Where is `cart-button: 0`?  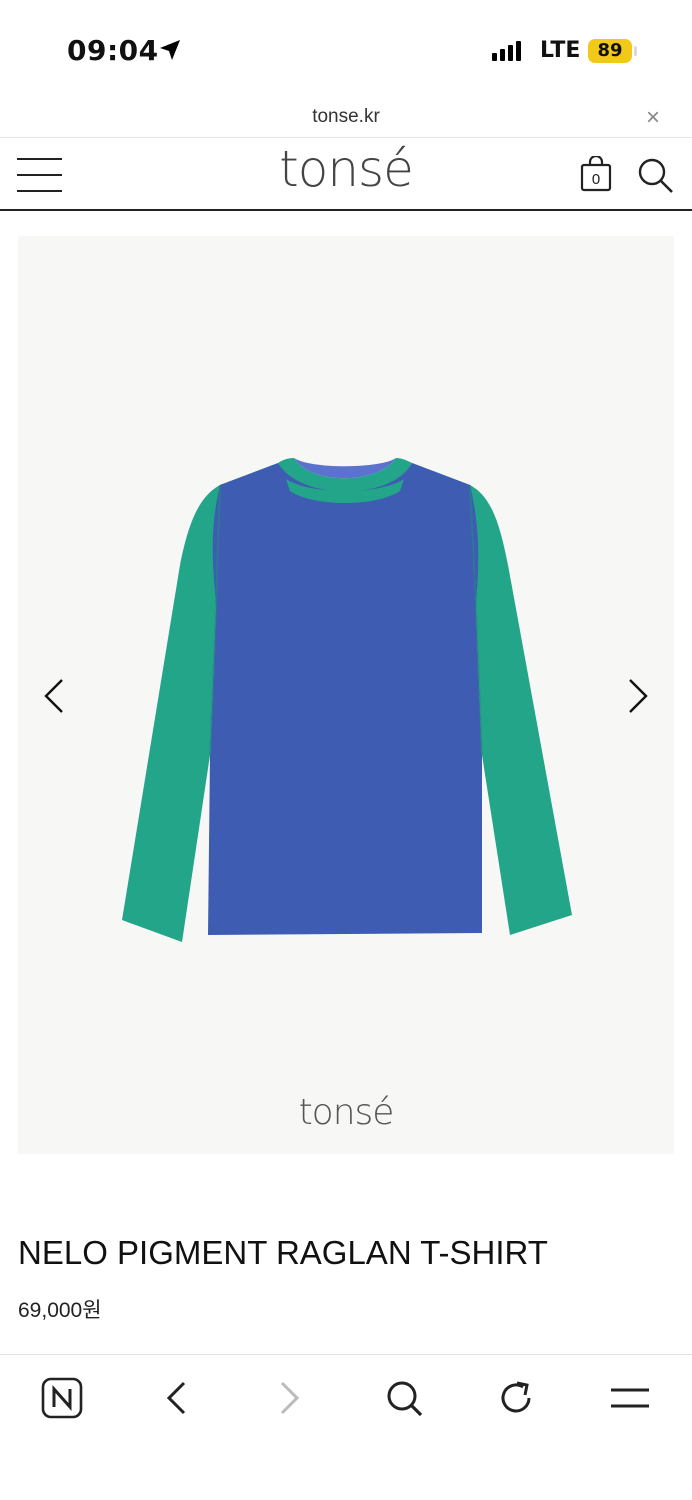
cart-button: 0 is located at coordinates (596, 173).